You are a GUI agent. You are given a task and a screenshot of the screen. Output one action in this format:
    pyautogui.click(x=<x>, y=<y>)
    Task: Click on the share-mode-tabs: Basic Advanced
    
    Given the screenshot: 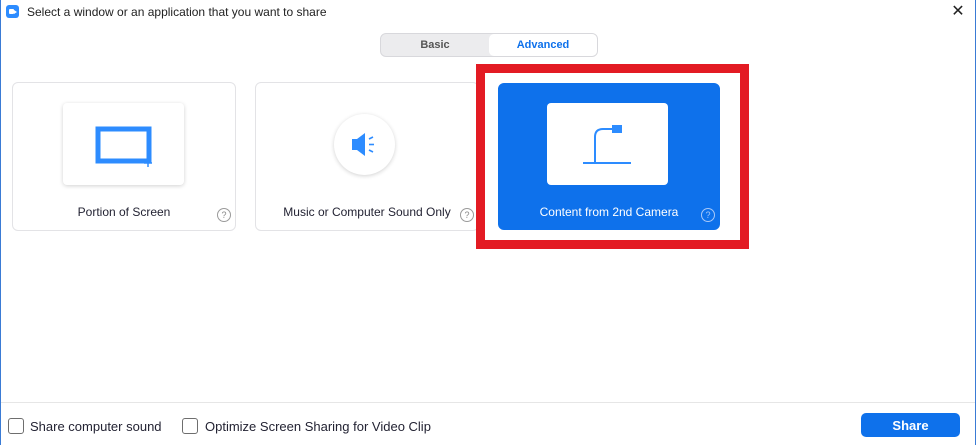 What is the action you would take?
    pyautogui.click(x=489, y=45)
    